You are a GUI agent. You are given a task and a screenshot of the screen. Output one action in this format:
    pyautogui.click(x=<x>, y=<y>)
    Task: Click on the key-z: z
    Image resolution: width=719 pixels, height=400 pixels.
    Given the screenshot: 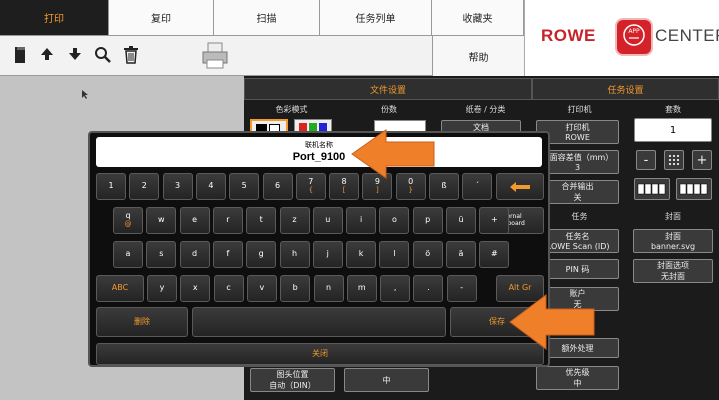 What is the action you would take?
    pyautogui.click(x=294, y=220)
    